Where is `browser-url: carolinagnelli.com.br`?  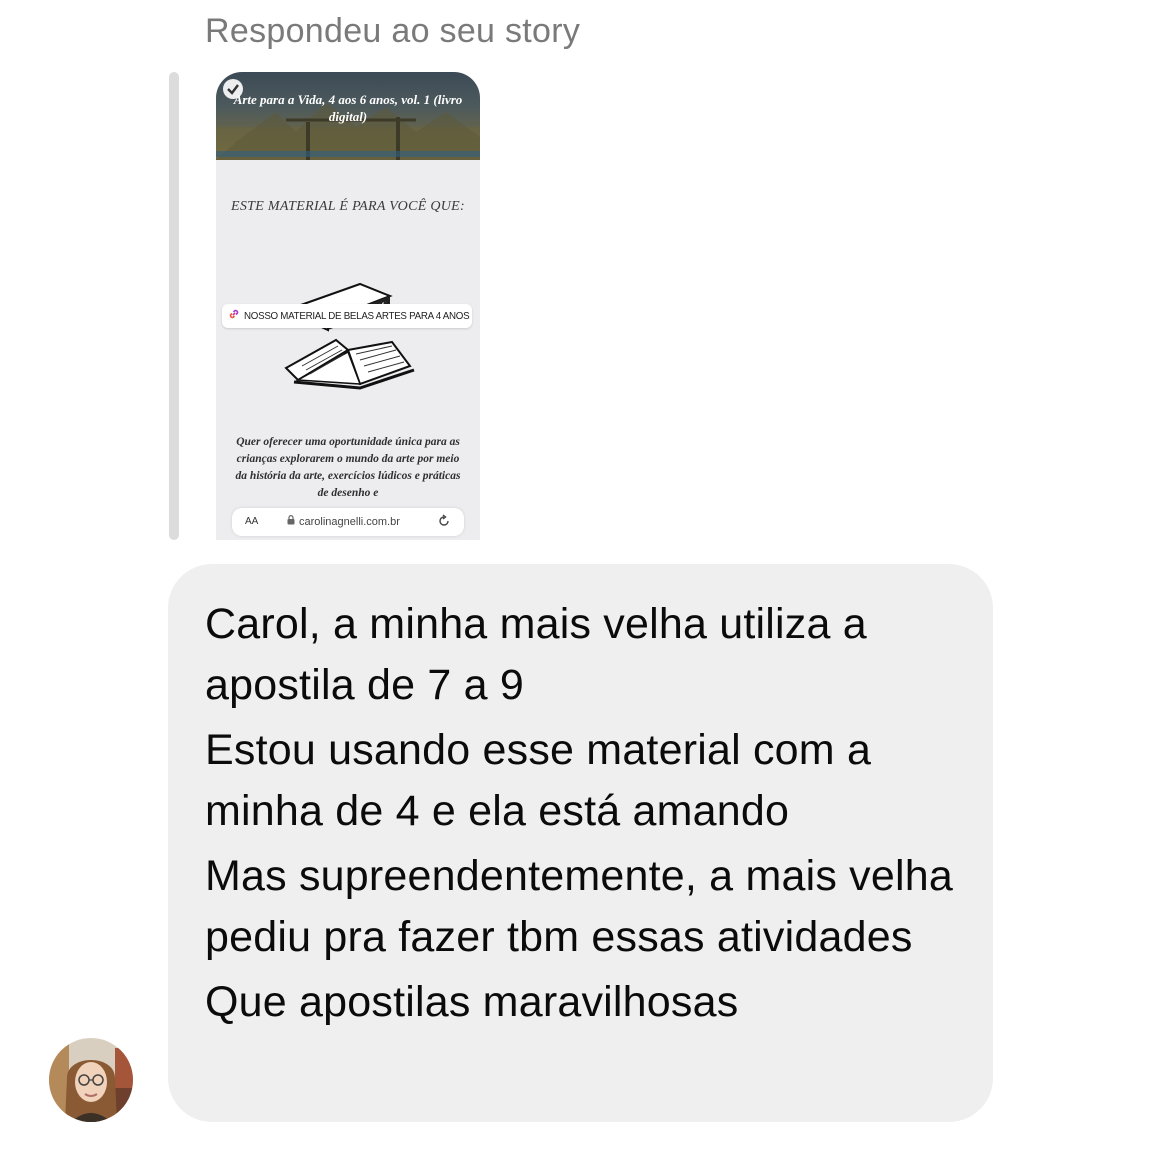
browser-url: carolinagnelli.com.br is located at coordinates (343, 521).